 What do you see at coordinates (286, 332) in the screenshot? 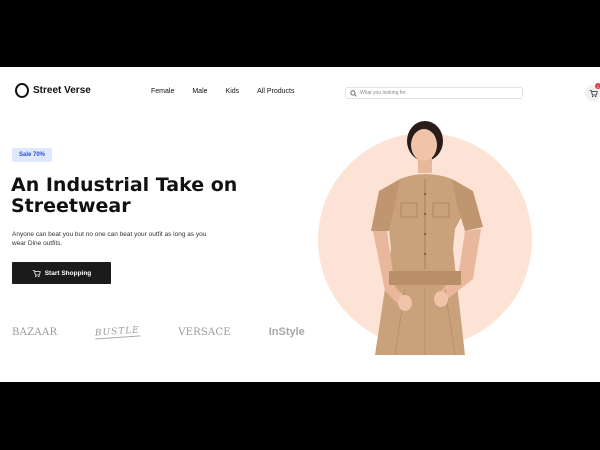
I see `brand-logo-instyle: InStyle` at bounding box center [286, 332].